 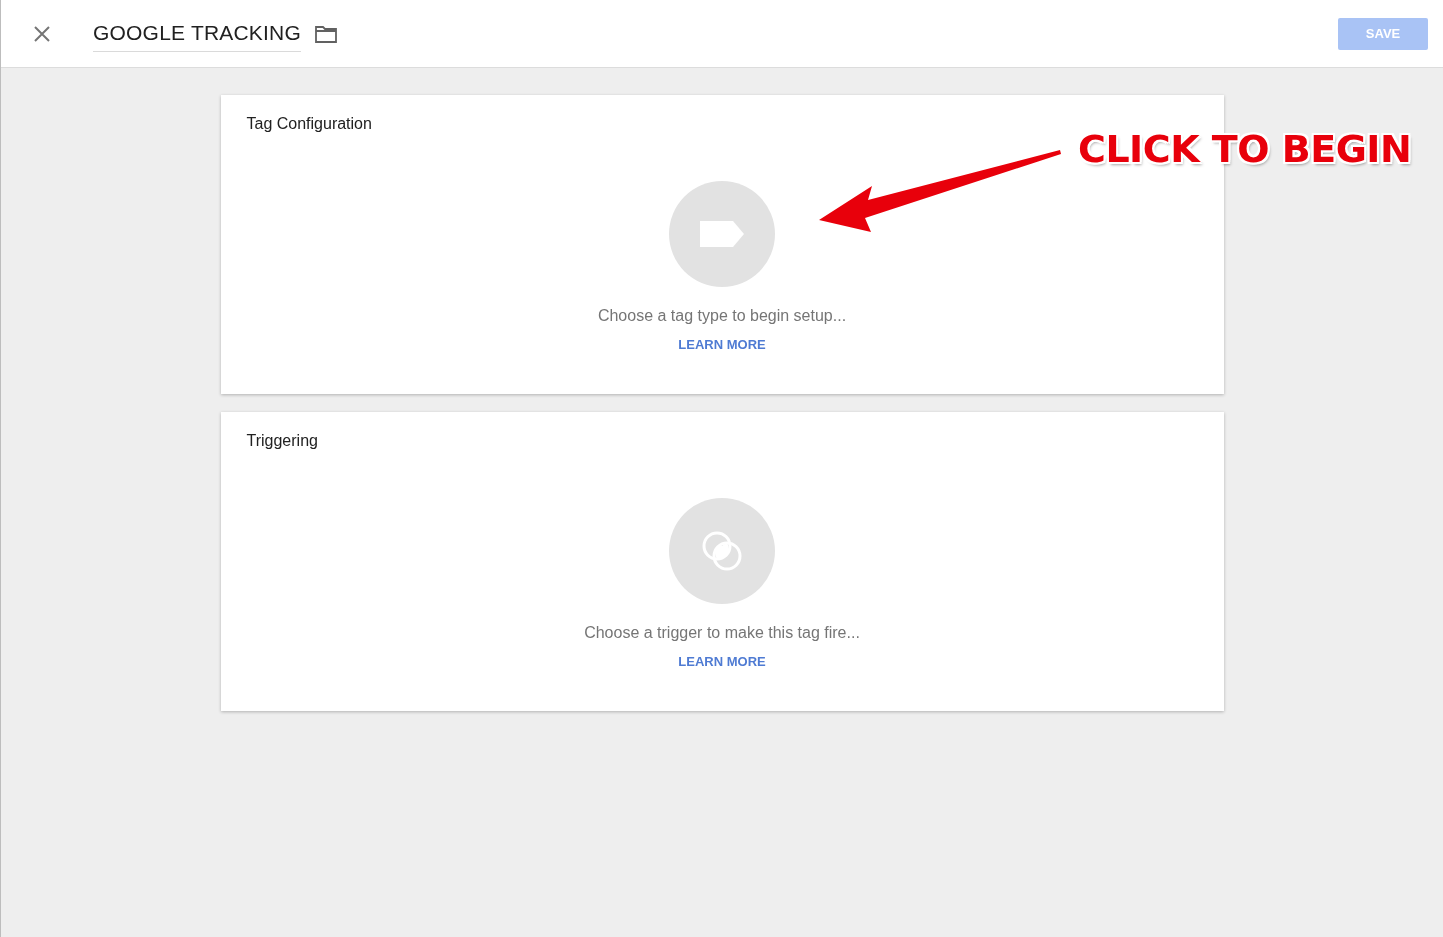 I want to click on card-title: Tag Configuration, so click(x=309, y=124).